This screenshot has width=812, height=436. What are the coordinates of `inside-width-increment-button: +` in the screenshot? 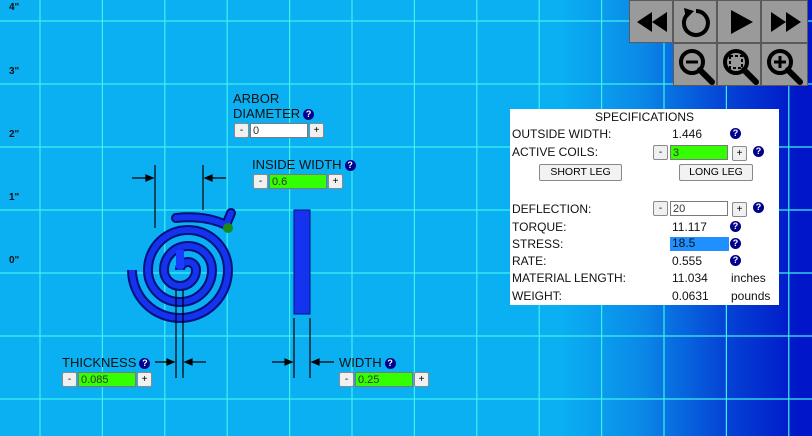 It's located at (335, 181).